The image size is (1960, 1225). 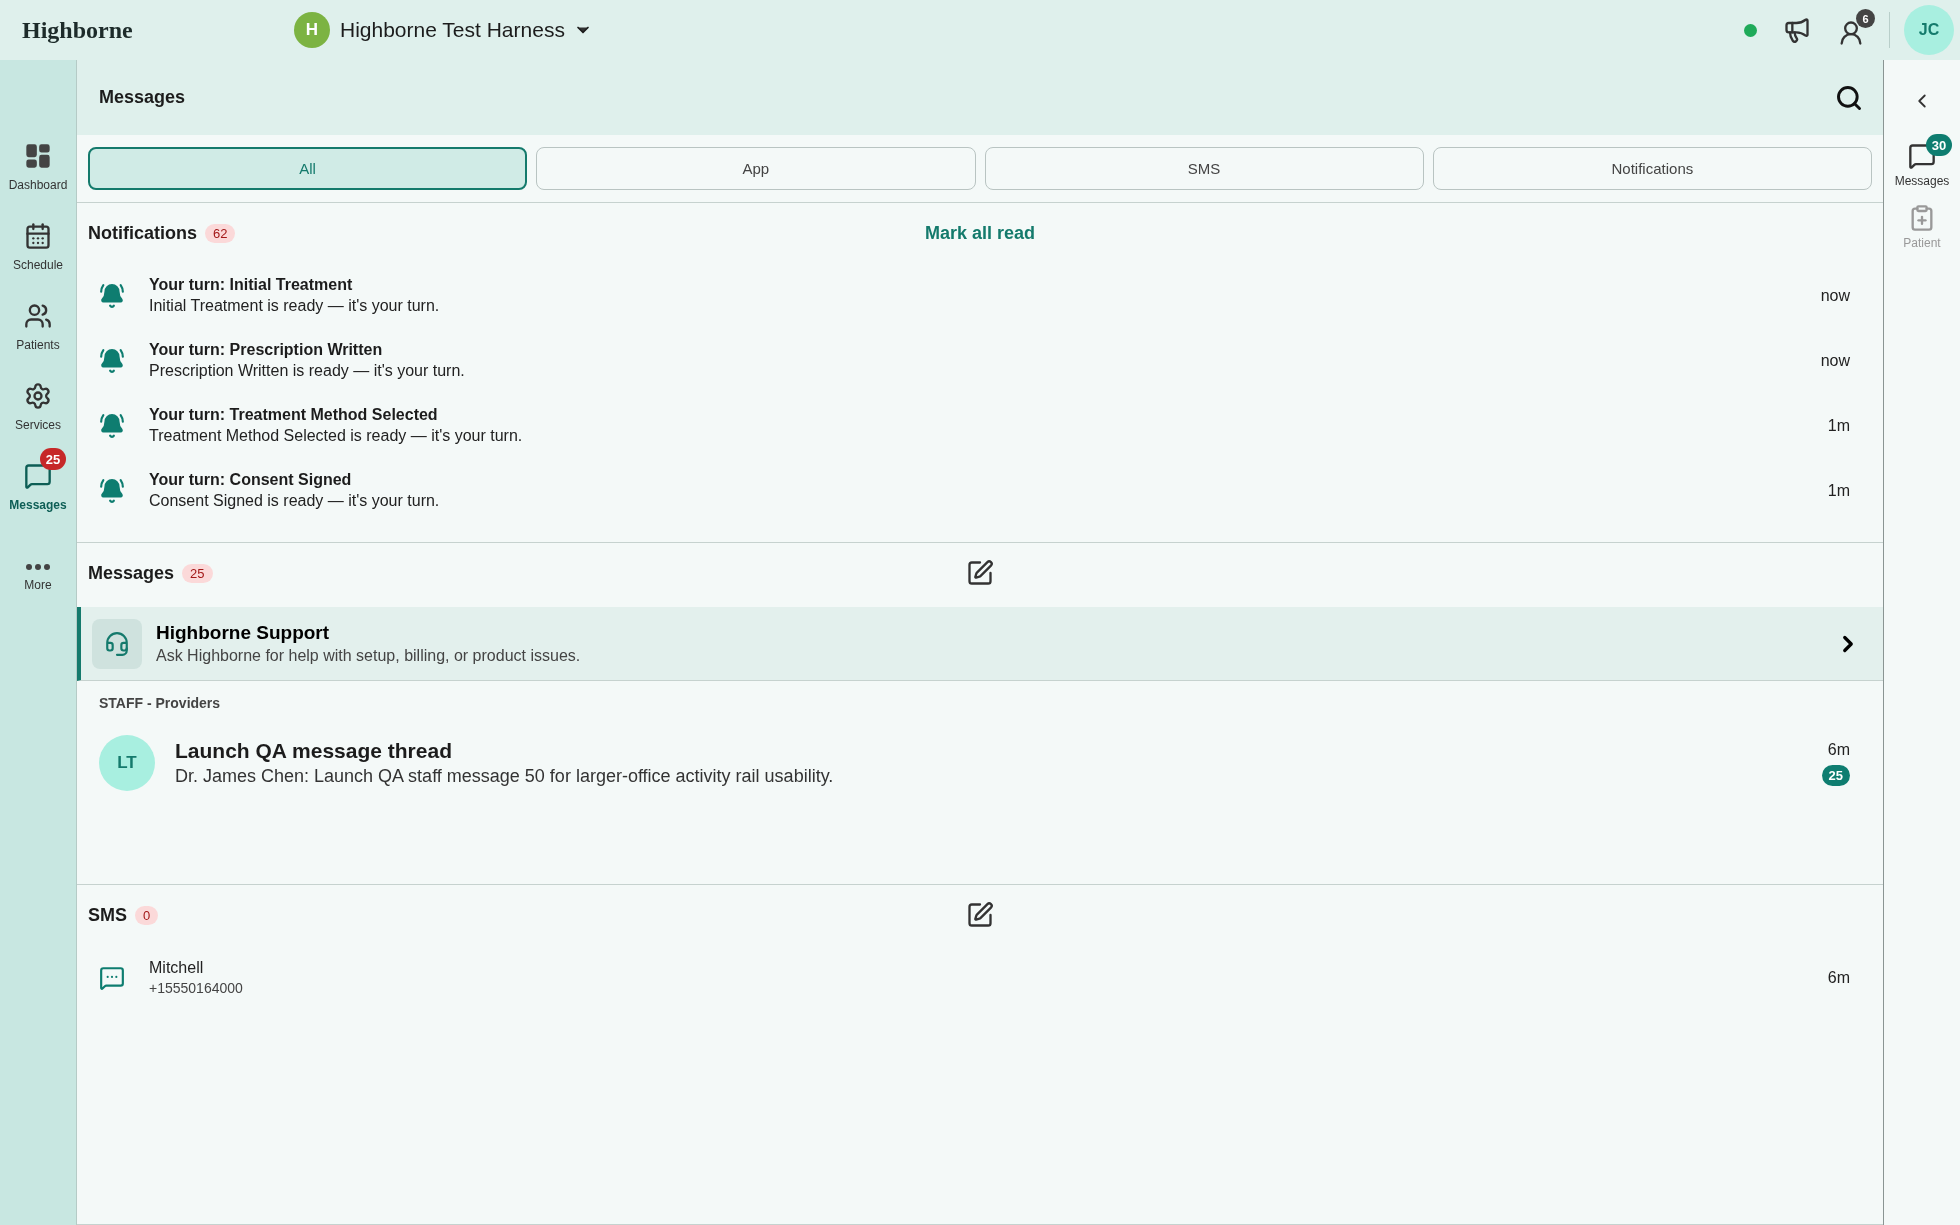 What do you see at coordinates (117, 643) in the screenshot?
I see `headset-icon` at bounding box center [117, 643].